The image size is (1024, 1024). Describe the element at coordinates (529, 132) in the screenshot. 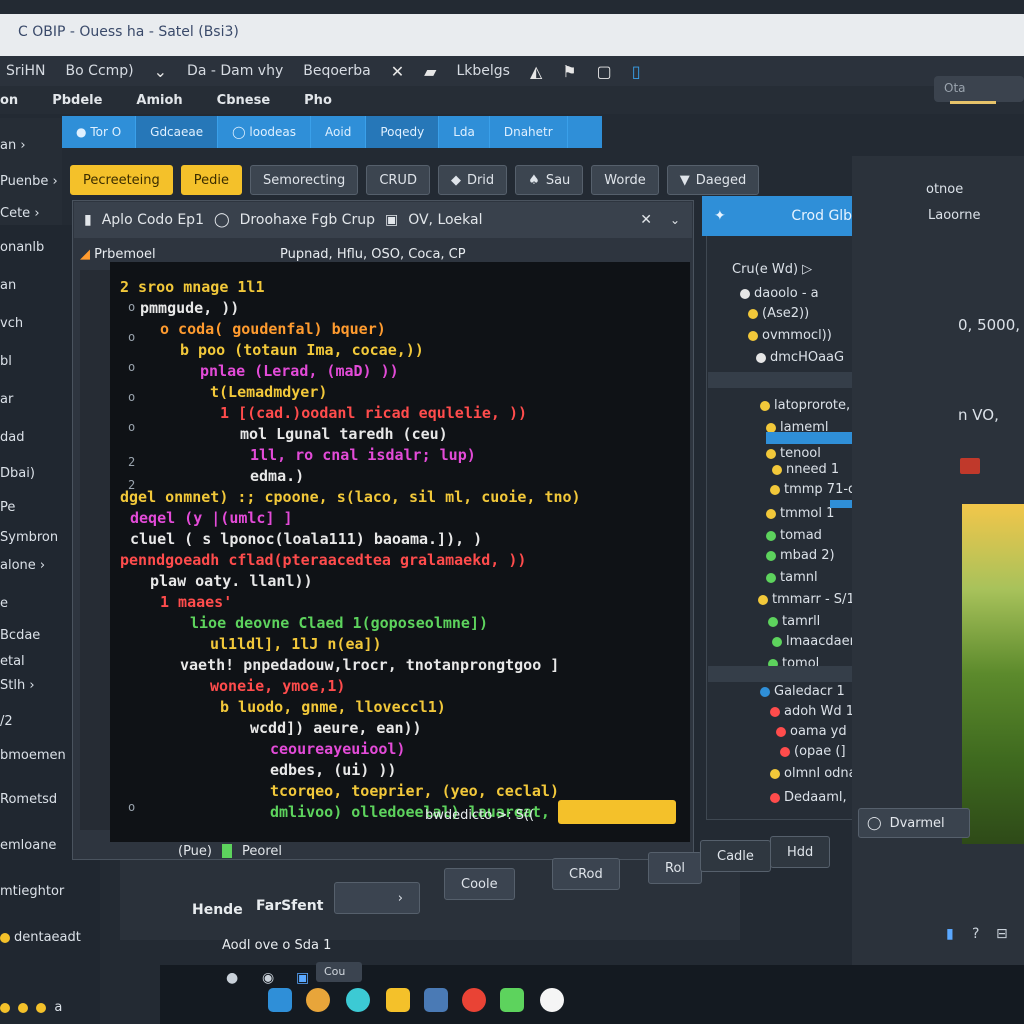

I see `tab: Dnahetr` at that location.